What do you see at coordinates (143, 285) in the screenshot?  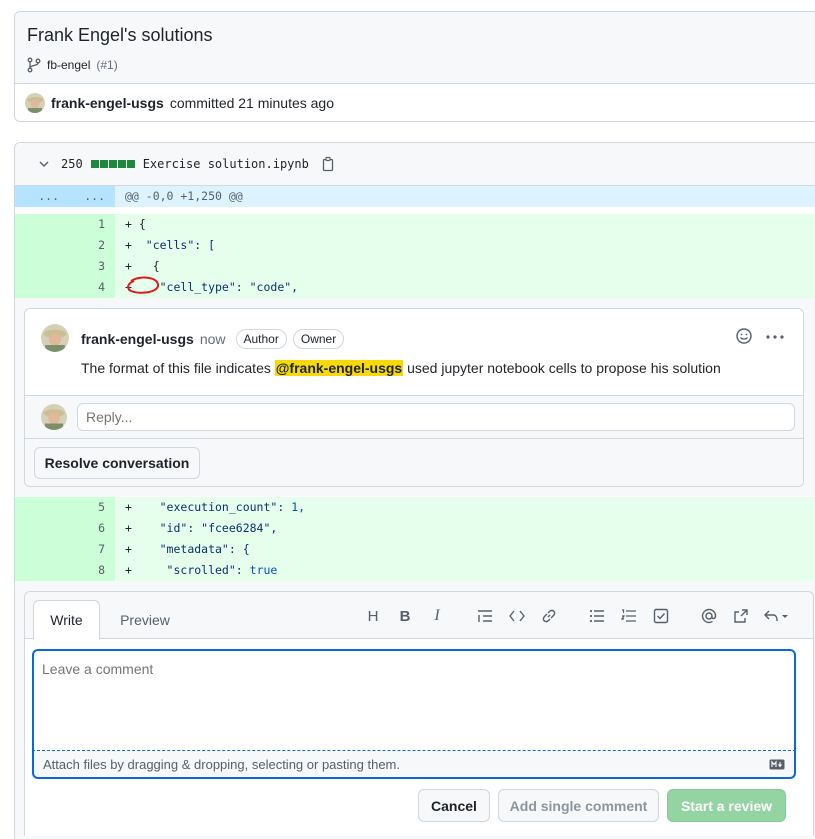 I see `red-annotation-circle` at bounding box center [143, 285].